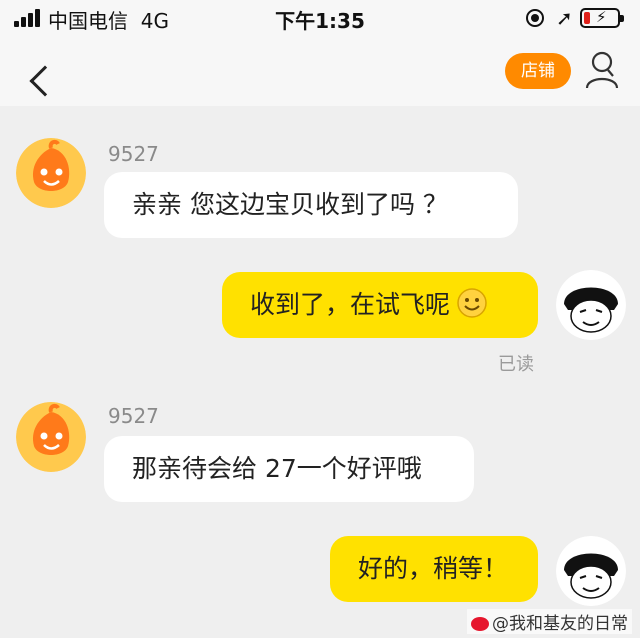 The height and width of the screenshot is (638, 640). Describe the element at coordinates (576, 18) in the screenshot. I see `status-icons: ➚ ⚡` at that location.